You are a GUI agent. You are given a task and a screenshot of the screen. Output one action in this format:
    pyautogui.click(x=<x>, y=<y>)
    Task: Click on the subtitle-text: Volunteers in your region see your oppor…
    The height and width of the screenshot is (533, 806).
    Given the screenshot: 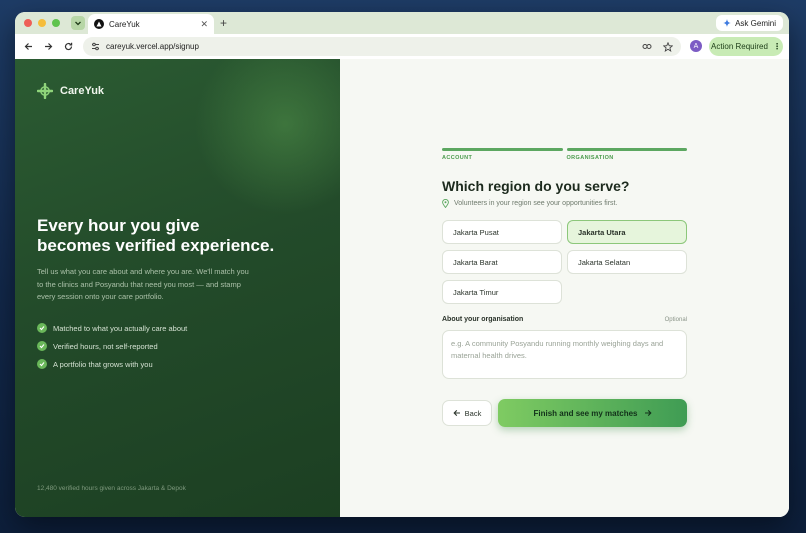 What is the action you would take?
    pyautogui.click(x=536, y=203)
    